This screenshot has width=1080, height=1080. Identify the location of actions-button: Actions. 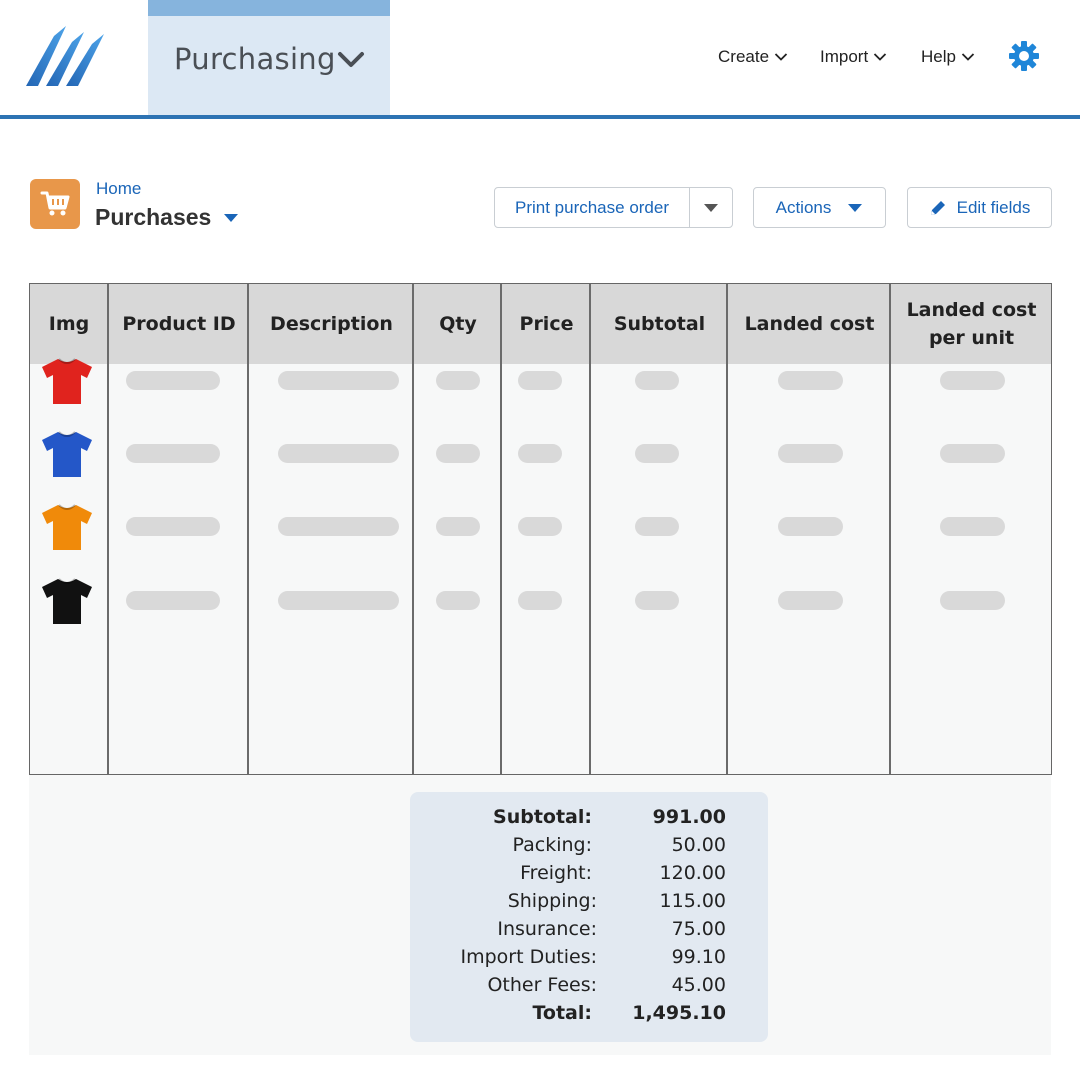
(819, 207).